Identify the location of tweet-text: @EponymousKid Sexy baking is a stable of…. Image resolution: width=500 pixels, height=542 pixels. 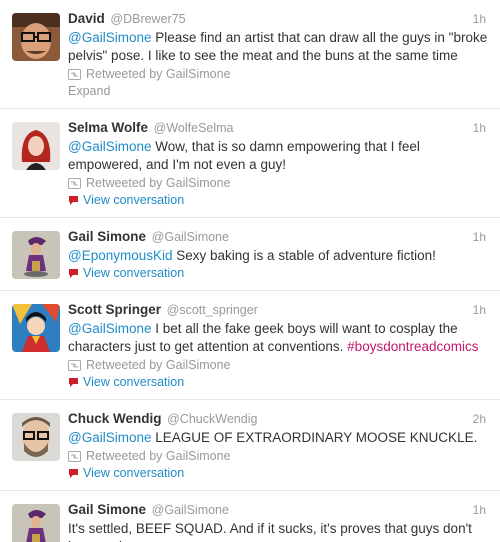
(278, 256).